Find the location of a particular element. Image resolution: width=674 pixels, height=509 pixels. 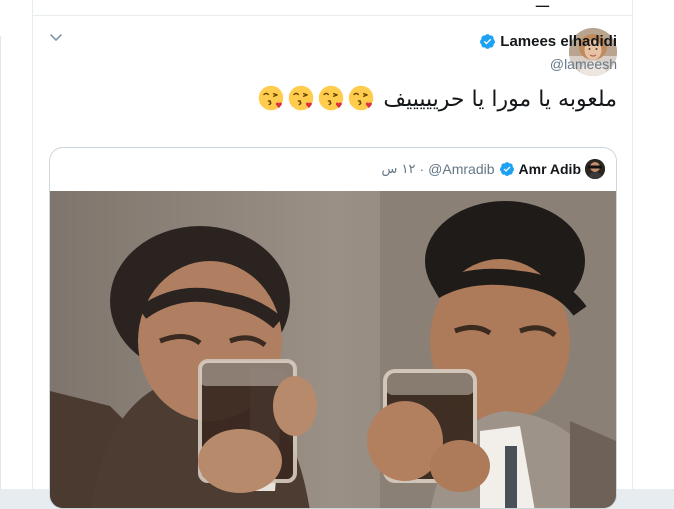

quoted-tweet-handle: @Amradib is located at coordinates (461, 169).